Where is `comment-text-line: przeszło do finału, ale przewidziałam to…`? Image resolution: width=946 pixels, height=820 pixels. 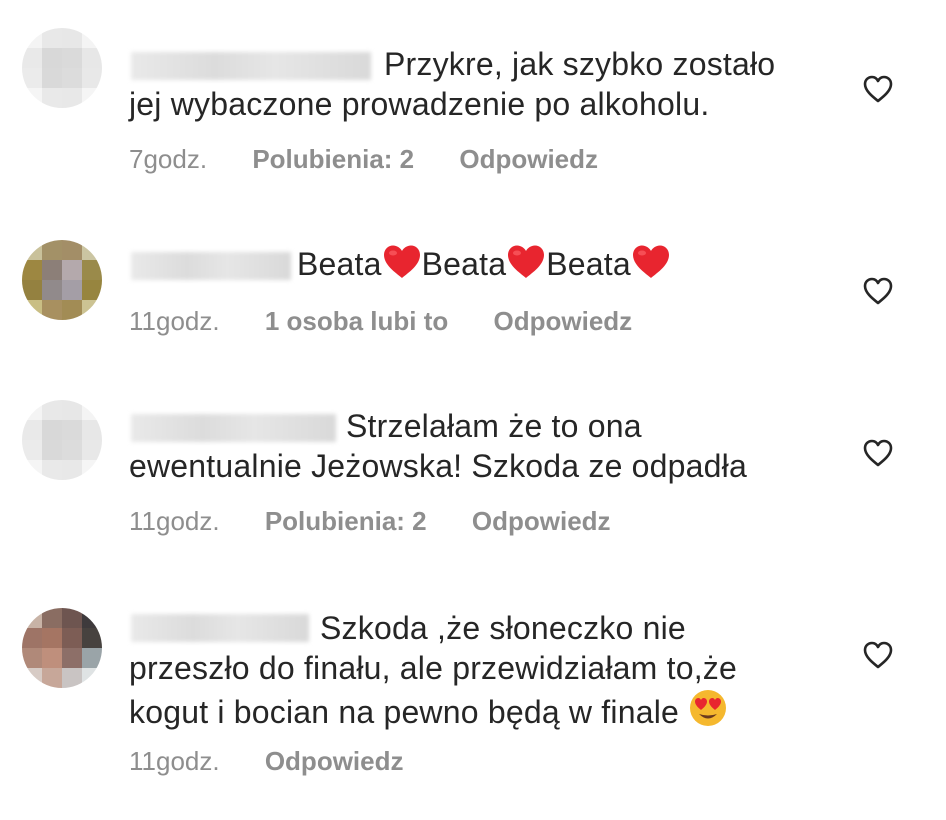
comment-text-line: przeszło do finału, ale przewidziałam to… is located at coordinates (433, 668).